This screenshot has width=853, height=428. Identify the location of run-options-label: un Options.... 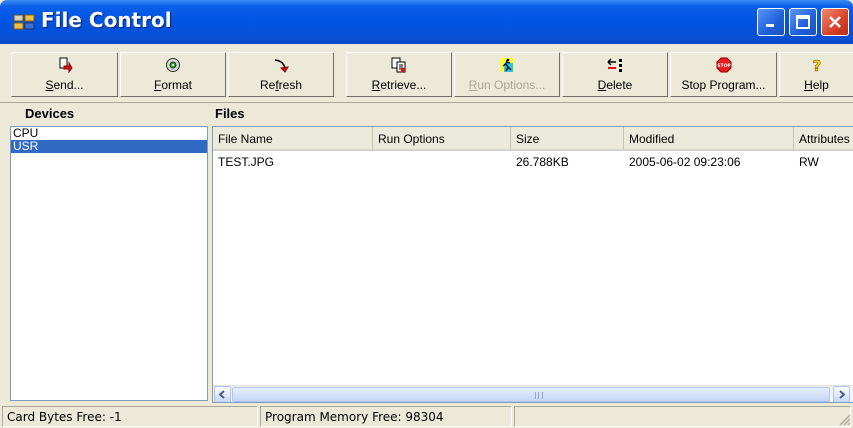
(511, 85).